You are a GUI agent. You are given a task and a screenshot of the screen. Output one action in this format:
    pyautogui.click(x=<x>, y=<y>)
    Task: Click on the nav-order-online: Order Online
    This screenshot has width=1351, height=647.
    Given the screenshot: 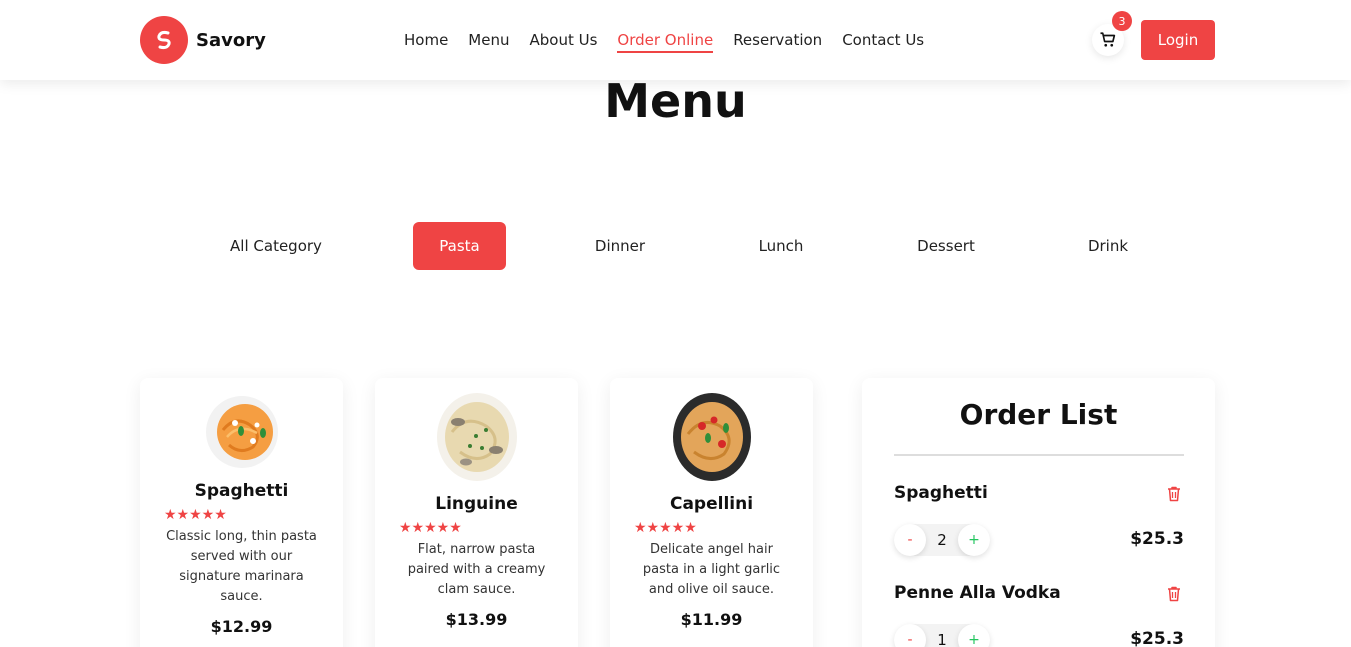 What is the action you would take?
    pyautogui.click(x=665, y=41)
    